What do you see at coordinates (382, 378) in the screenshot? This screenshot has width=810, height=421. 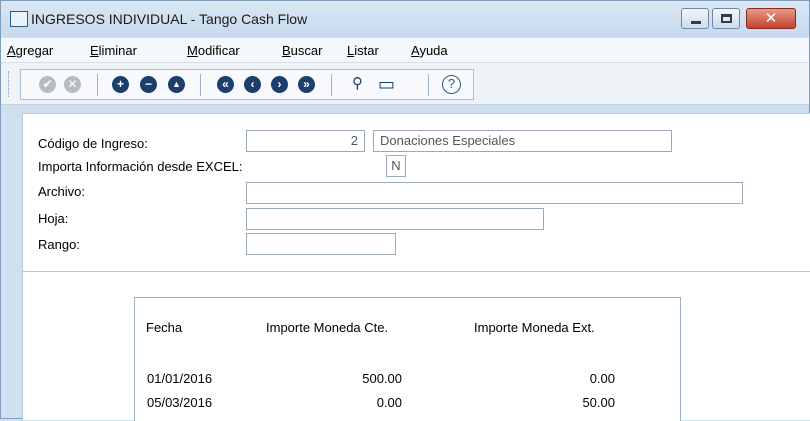 I see `cell-moneda-cte: 500.00` at bounding box center [382, 378].